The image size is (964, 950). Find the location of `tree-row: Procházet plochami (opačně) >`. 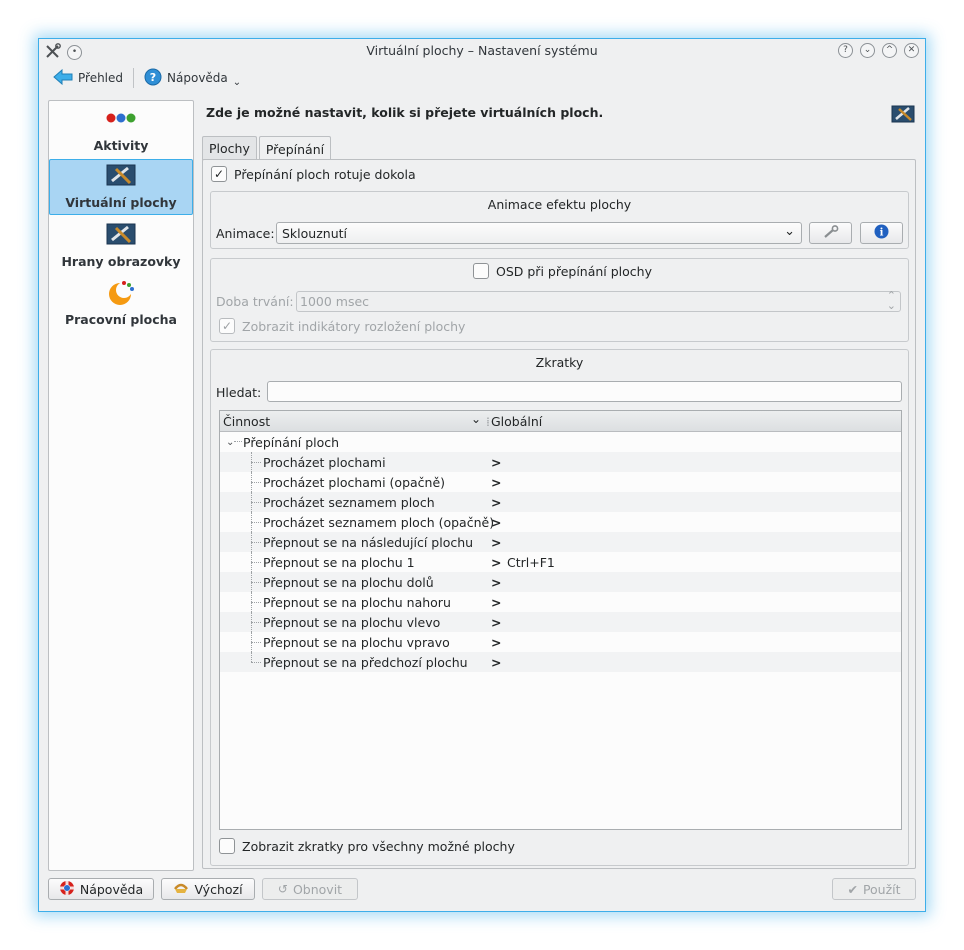

tree-row: Procházet plochami (opačně) > is located at coordinates (560, 482).